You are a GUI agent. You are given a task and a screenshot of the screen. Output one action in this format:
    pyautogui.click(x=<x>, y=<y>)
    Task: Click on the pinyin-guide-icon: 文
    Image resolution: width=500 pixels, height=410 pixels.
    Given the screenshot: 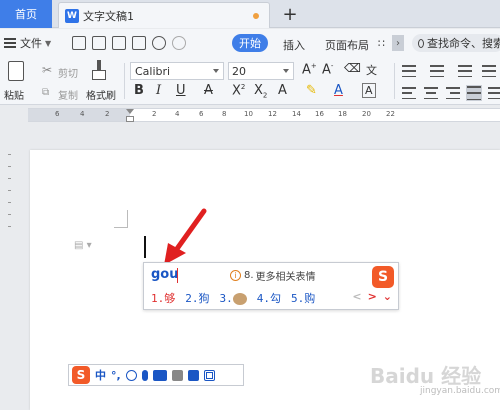 What is the action you would take?
    pyautogui.click(x=371, y=70)
    